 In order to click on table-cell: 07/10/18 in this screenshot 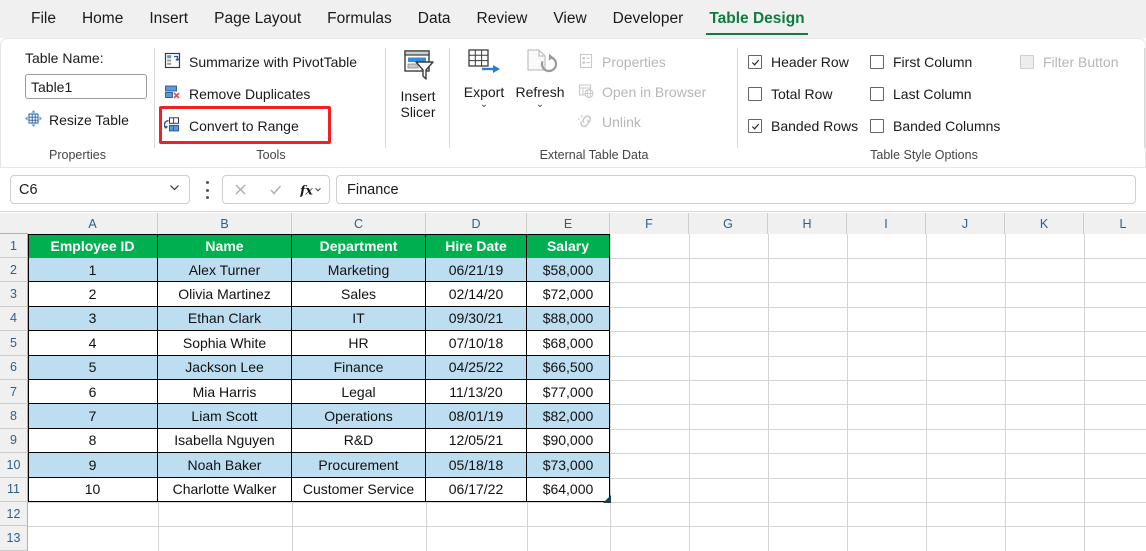, I will do `click(476, 343)`.